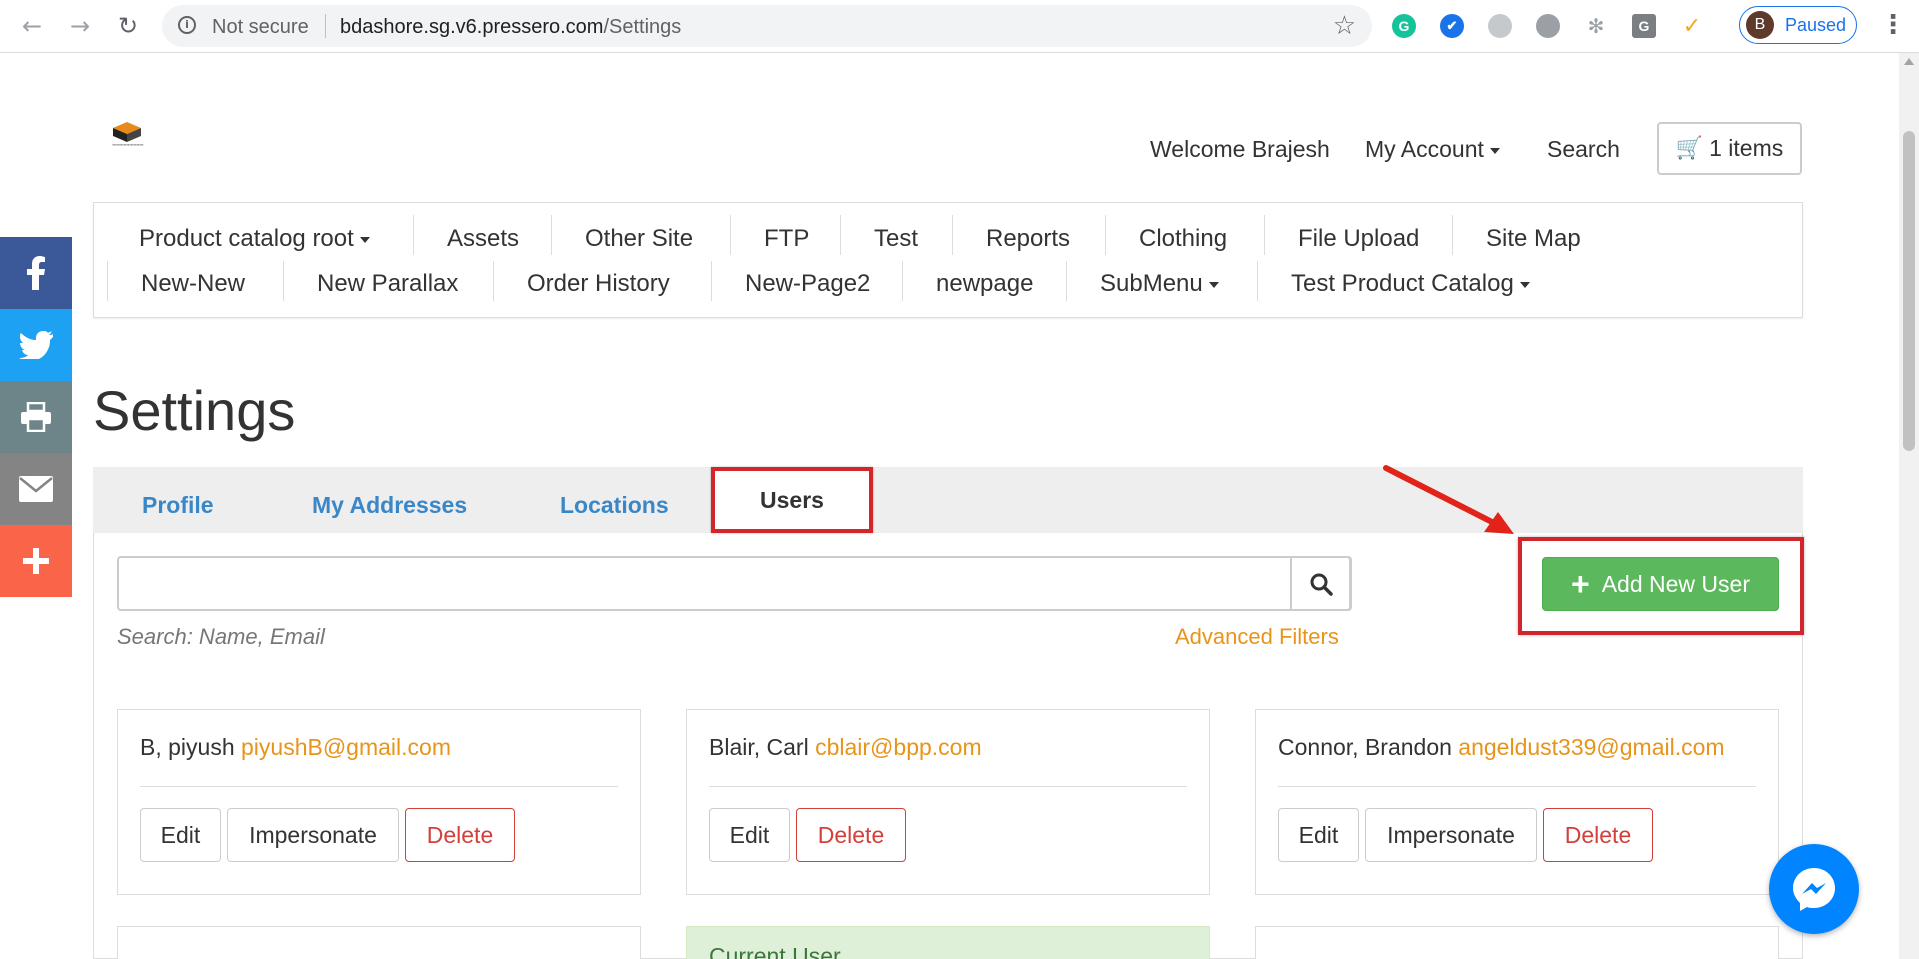 Image resolution: width=1919 pixels, height=959 pixels. Describe the element at coordinates (346, 747) in the screenshot. I see `user-email: piyushB@gmail.com` at that location.